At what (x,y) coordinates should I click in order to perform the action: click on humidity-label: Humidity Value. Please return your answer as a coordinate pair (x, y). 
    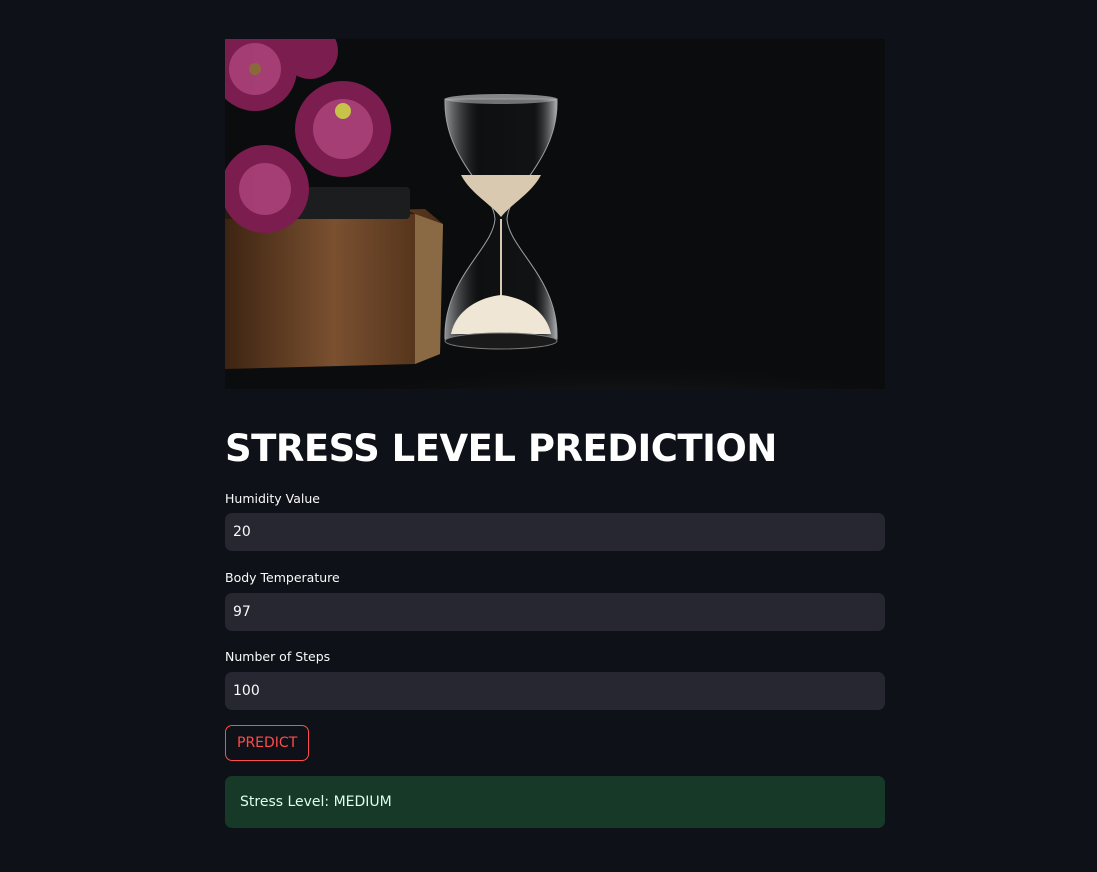
    Looking at the image, I should click on (272, 498).